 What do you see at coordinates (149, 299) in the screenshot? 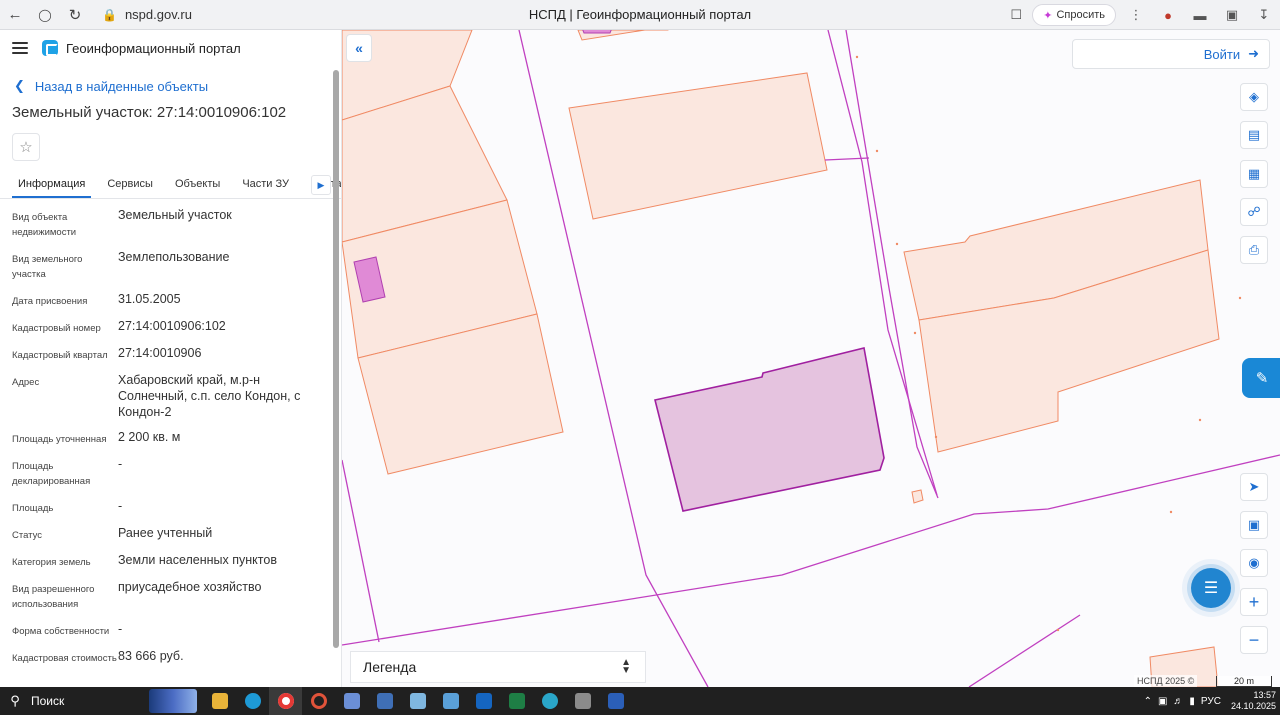
I see `property-value: 31.05.2005` at bounding box center [149, 299].